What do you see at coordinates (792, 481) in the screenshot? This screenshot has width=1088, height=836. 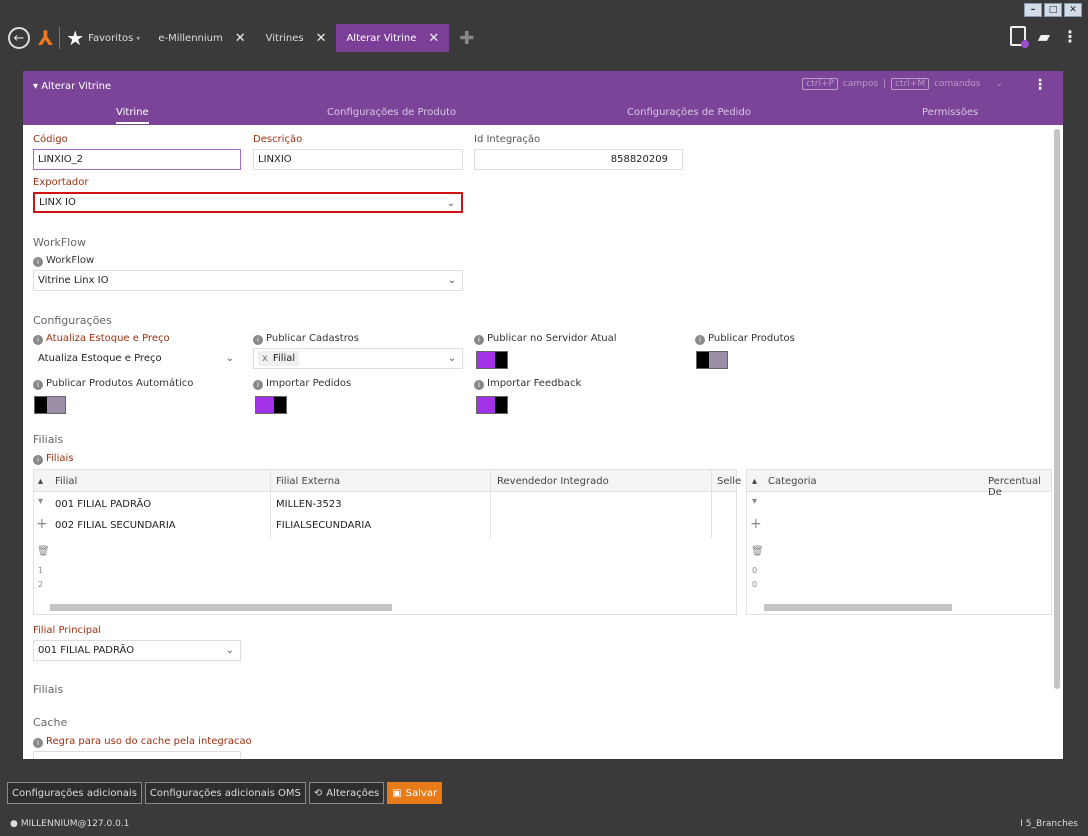 I see `col-categoria: Categoria` at bounding box center [792, 481].